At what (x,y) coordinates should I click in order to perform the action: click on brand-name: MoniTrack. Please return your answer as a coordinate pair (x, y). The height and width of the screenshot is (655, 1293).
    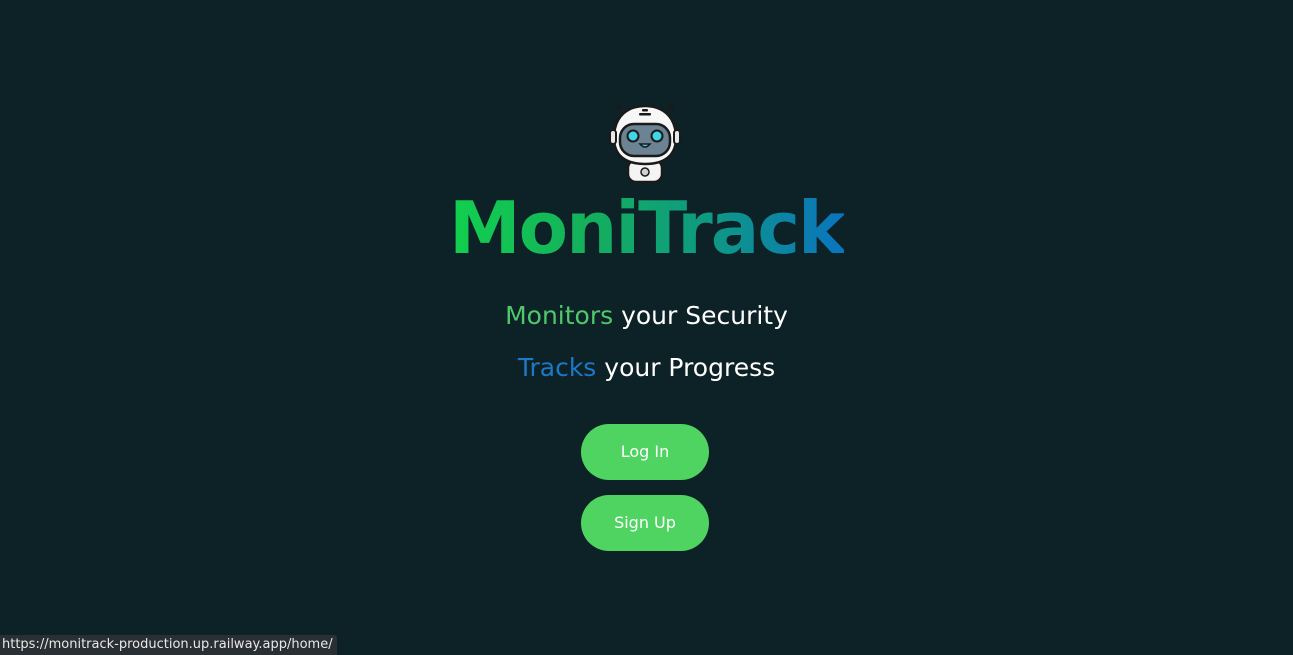
    Looking at the image, I should click on (647, 228).